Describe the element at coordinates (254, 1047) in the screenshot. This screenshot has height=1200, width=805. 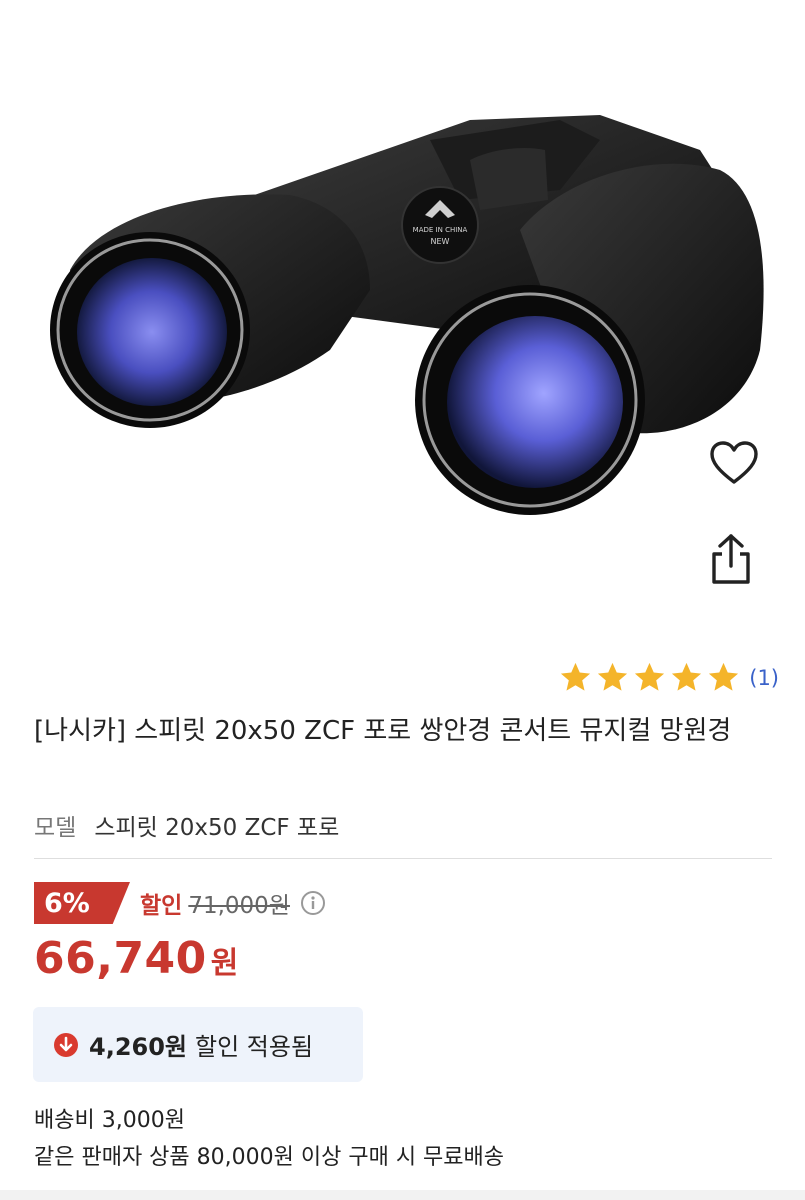
I see `applied-discount-text: 할인 적용됨` at that location.